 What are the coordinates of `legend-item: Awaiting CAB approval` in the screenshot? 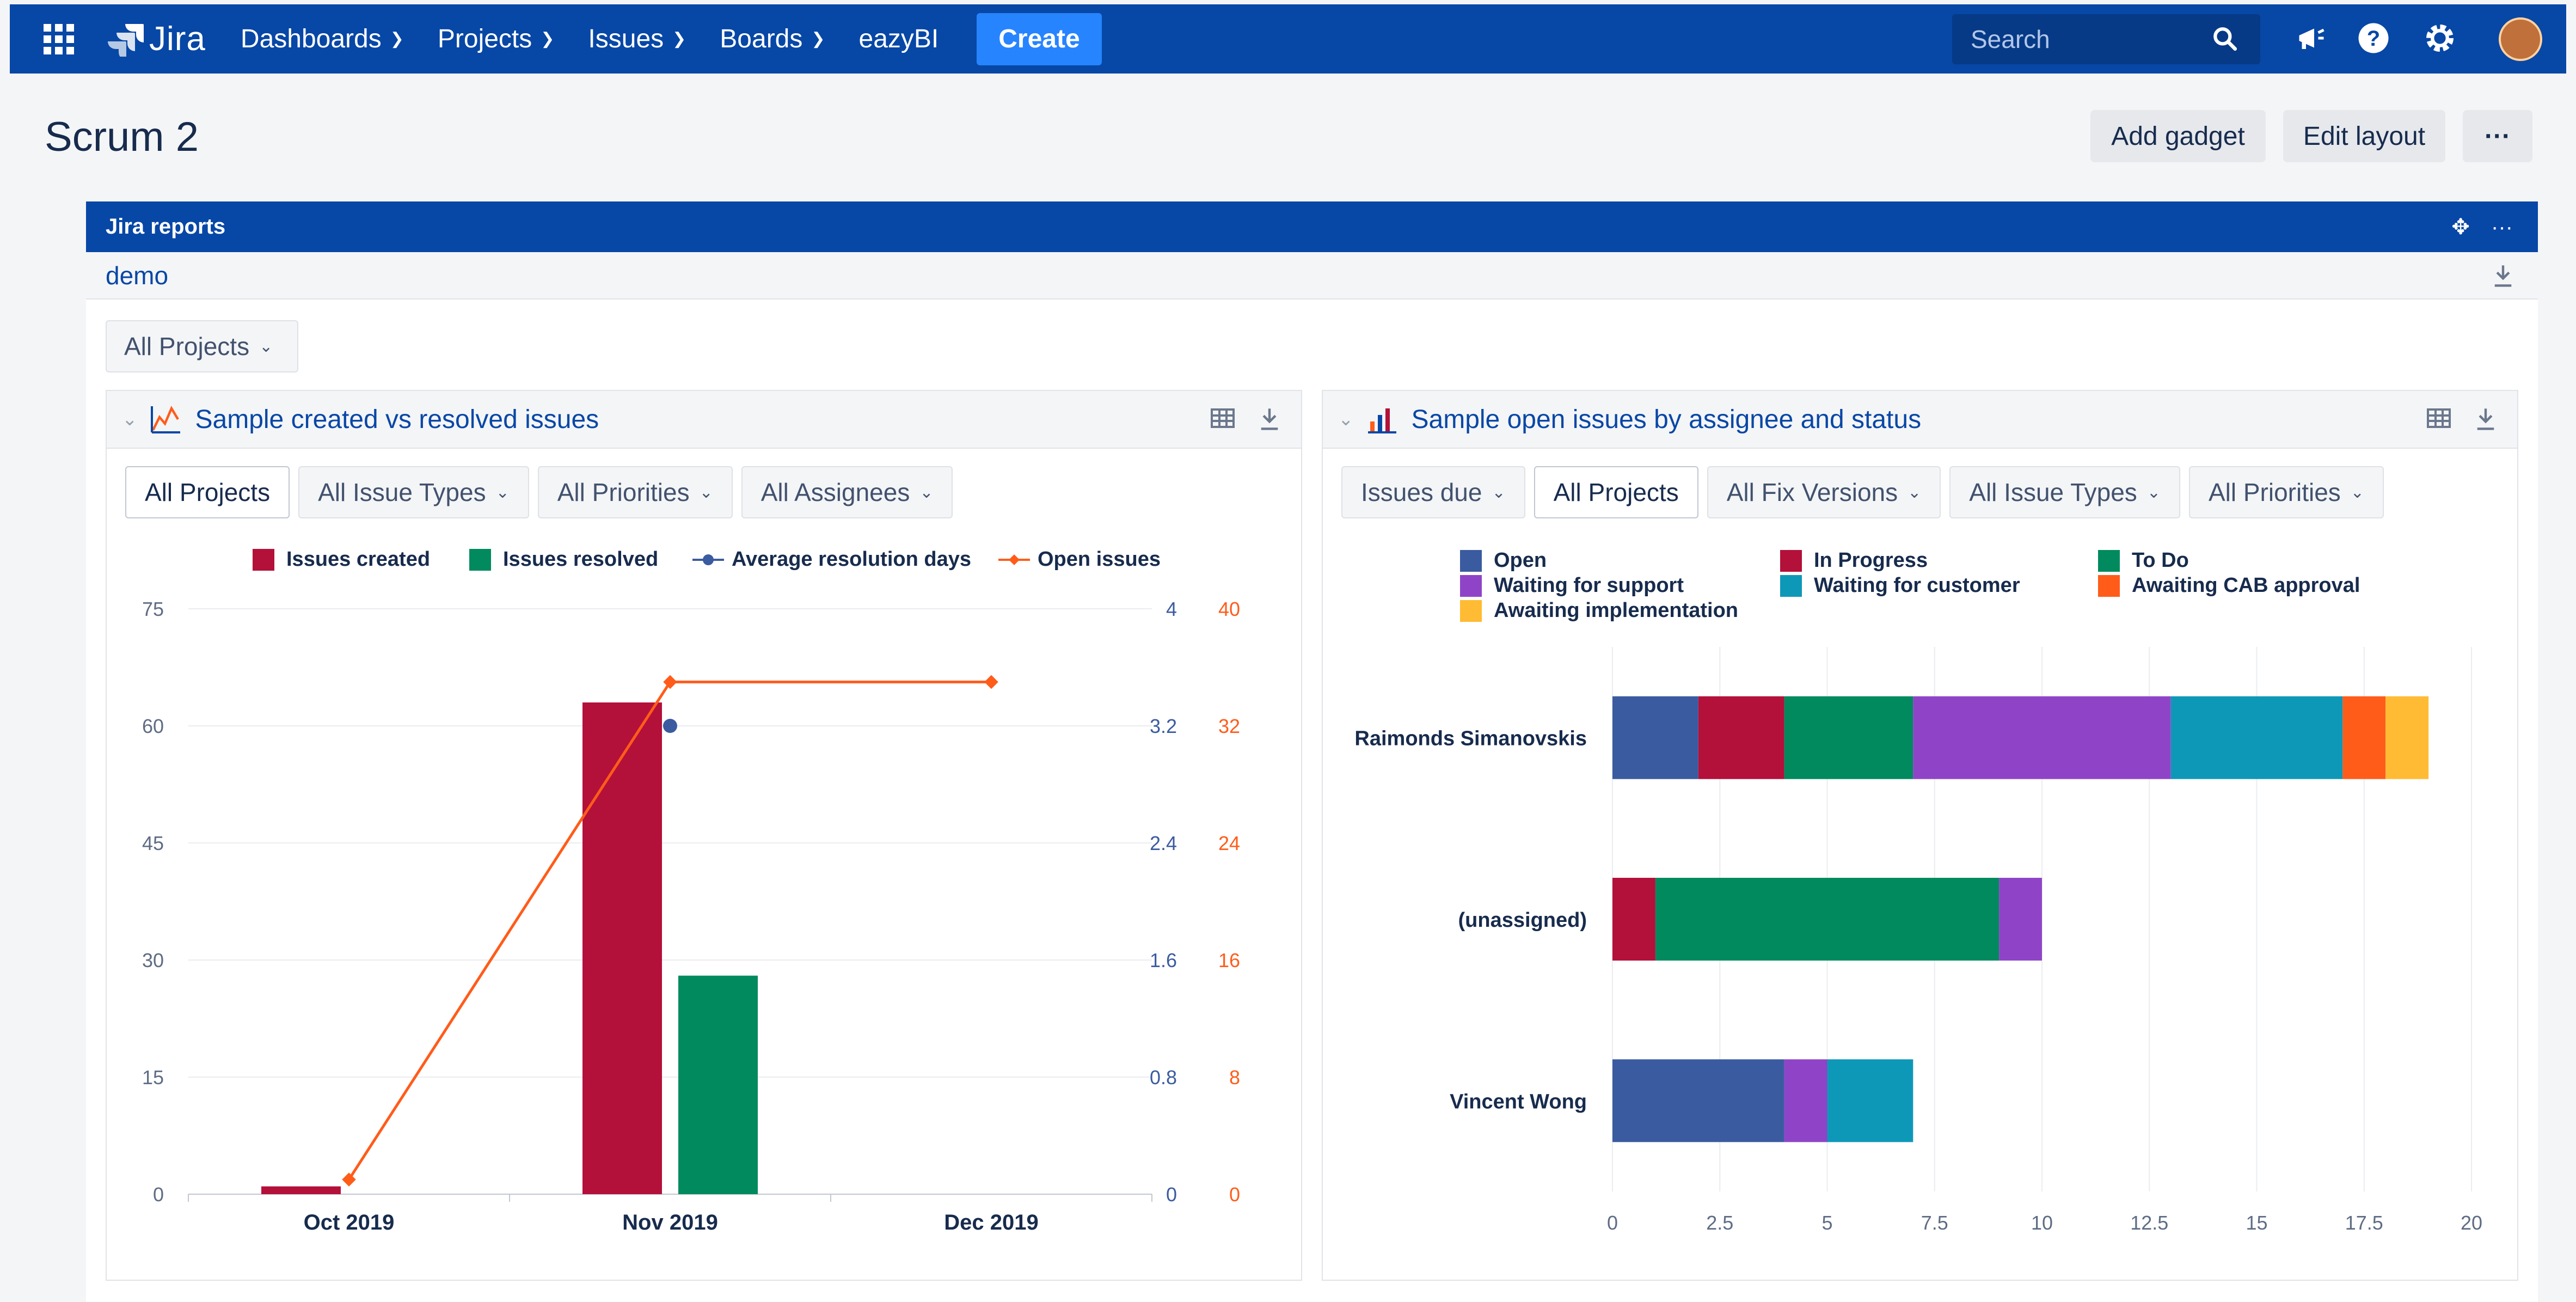 It's located at (2229, 585).